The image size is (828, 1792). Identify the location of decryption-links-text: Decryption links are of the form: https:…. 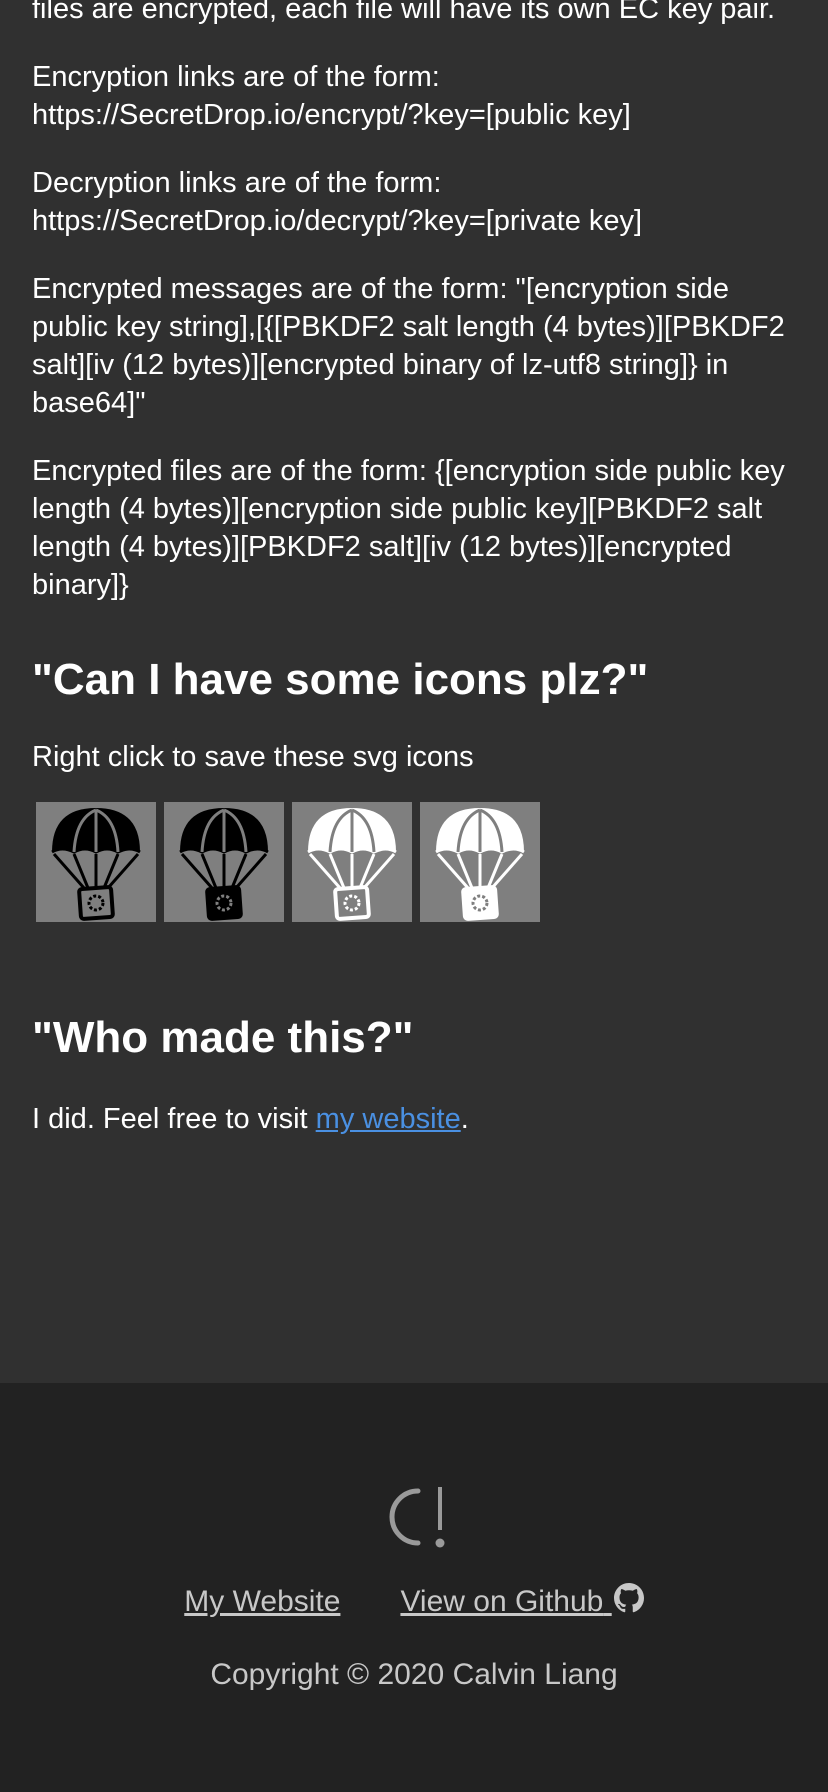
(337, 202).